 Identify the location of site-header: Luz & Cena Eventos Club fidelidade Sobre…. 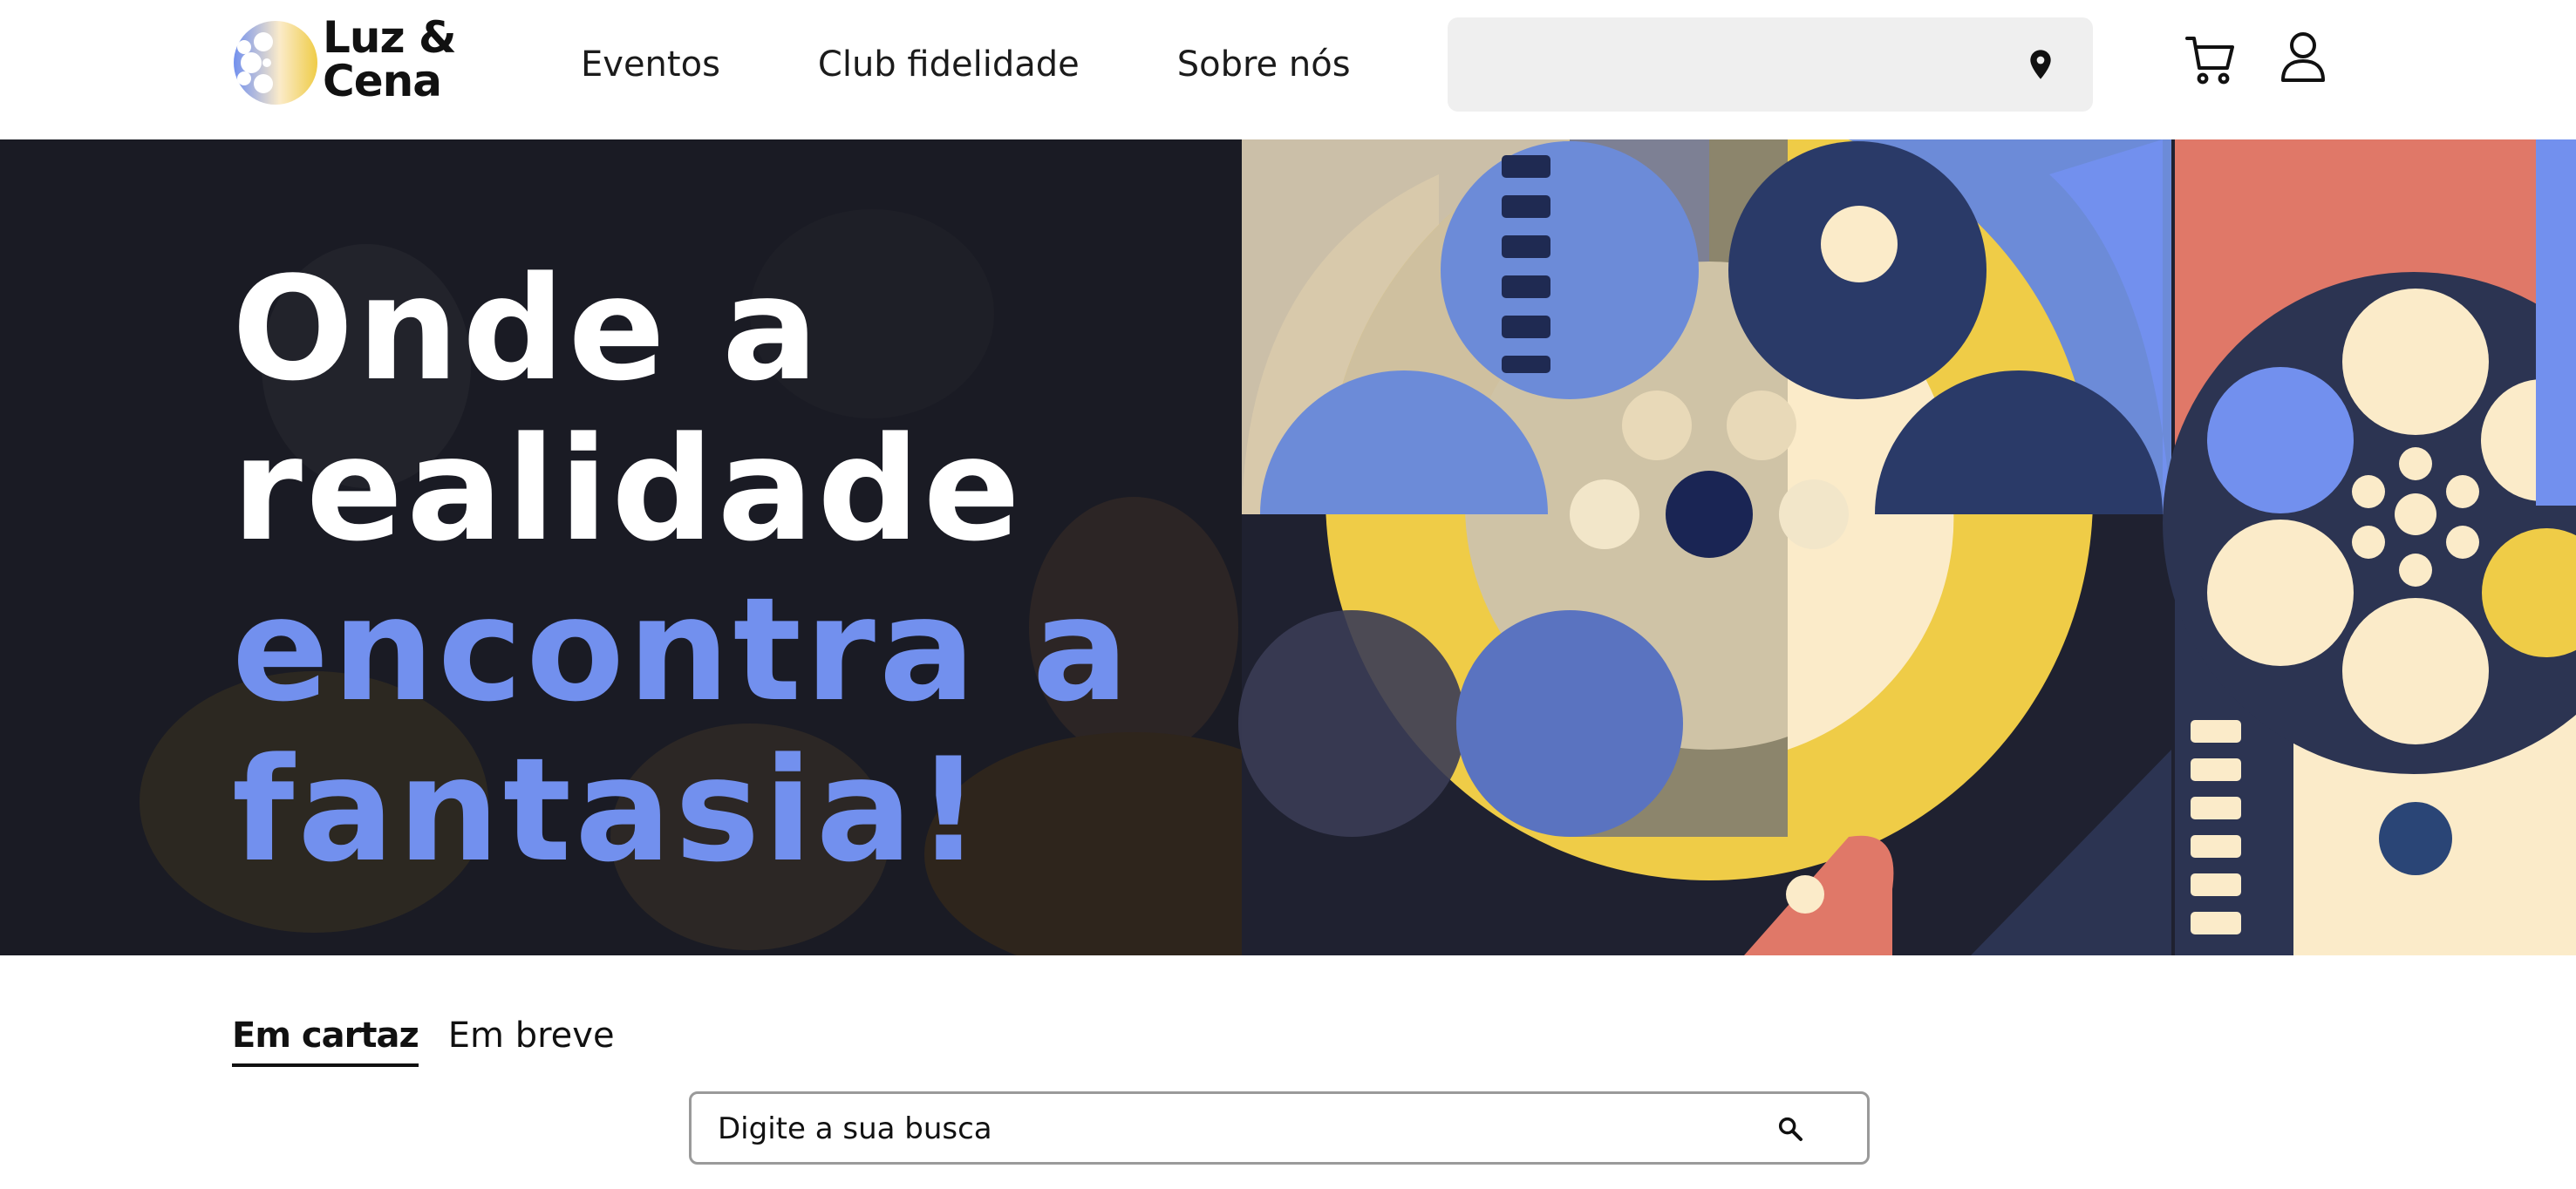
(1288, 69).